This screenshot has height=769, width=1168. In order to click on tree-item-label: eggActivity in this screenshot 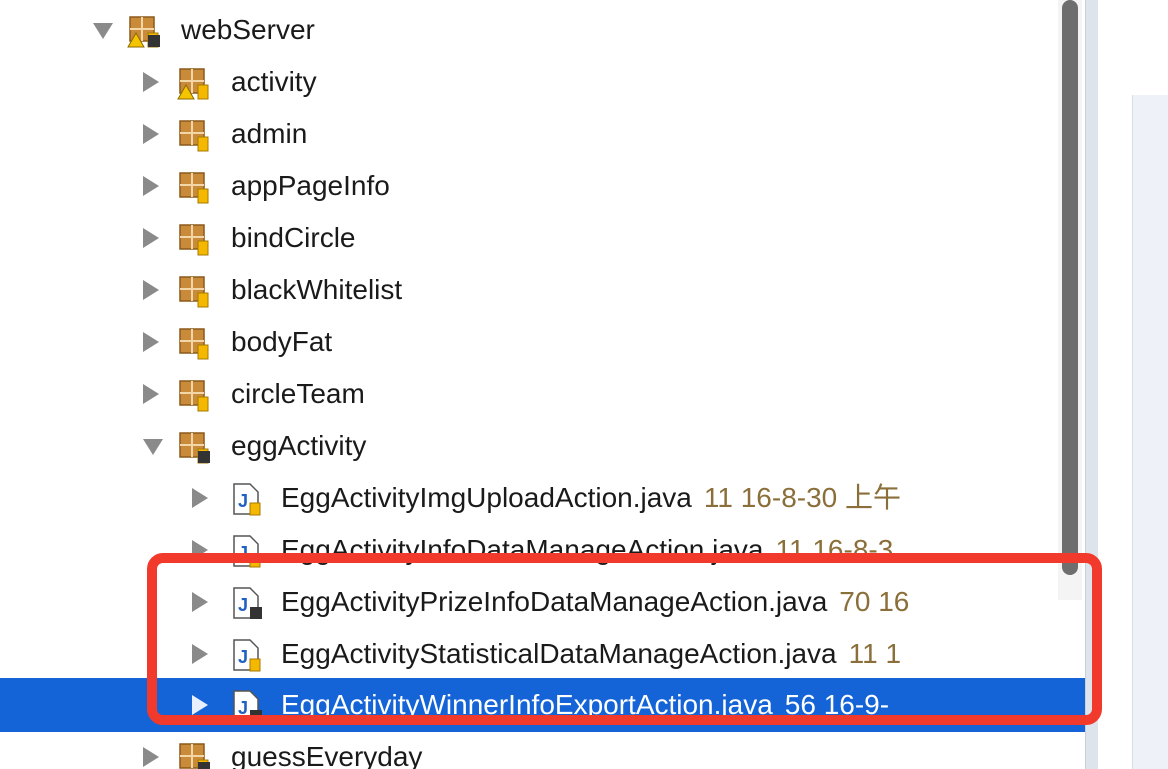, I will do `click(299, 445)`.